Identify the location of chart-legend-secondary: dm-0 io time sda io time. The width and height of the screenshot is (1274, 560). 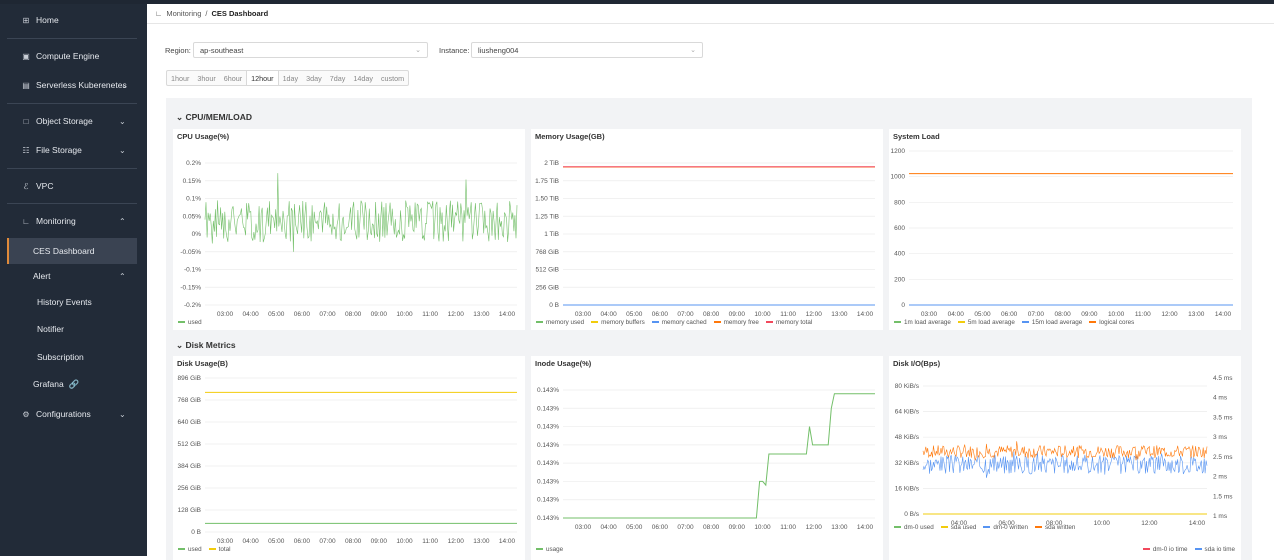
(1188, 549).